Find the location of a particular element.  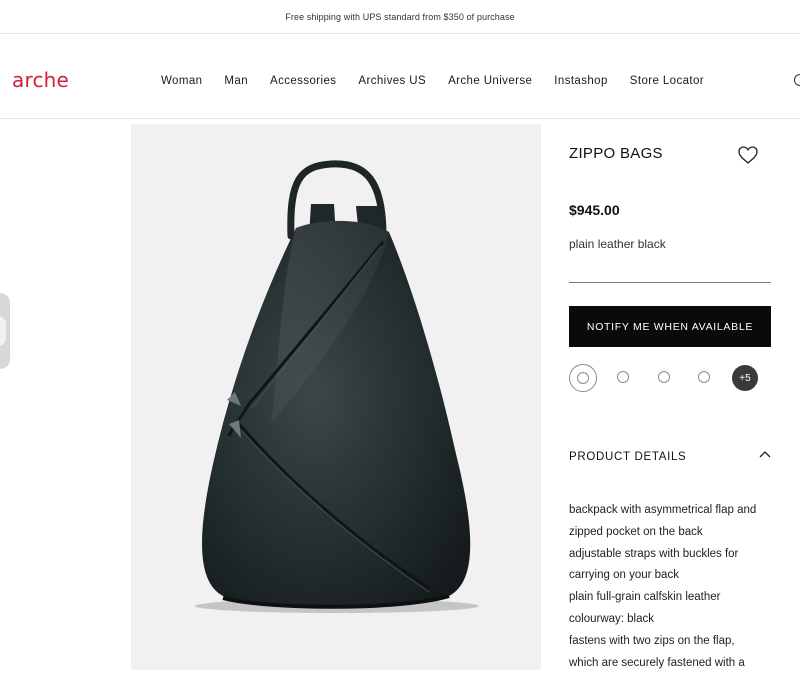

details-line: colourway: black is located at coordinates (612, 618).